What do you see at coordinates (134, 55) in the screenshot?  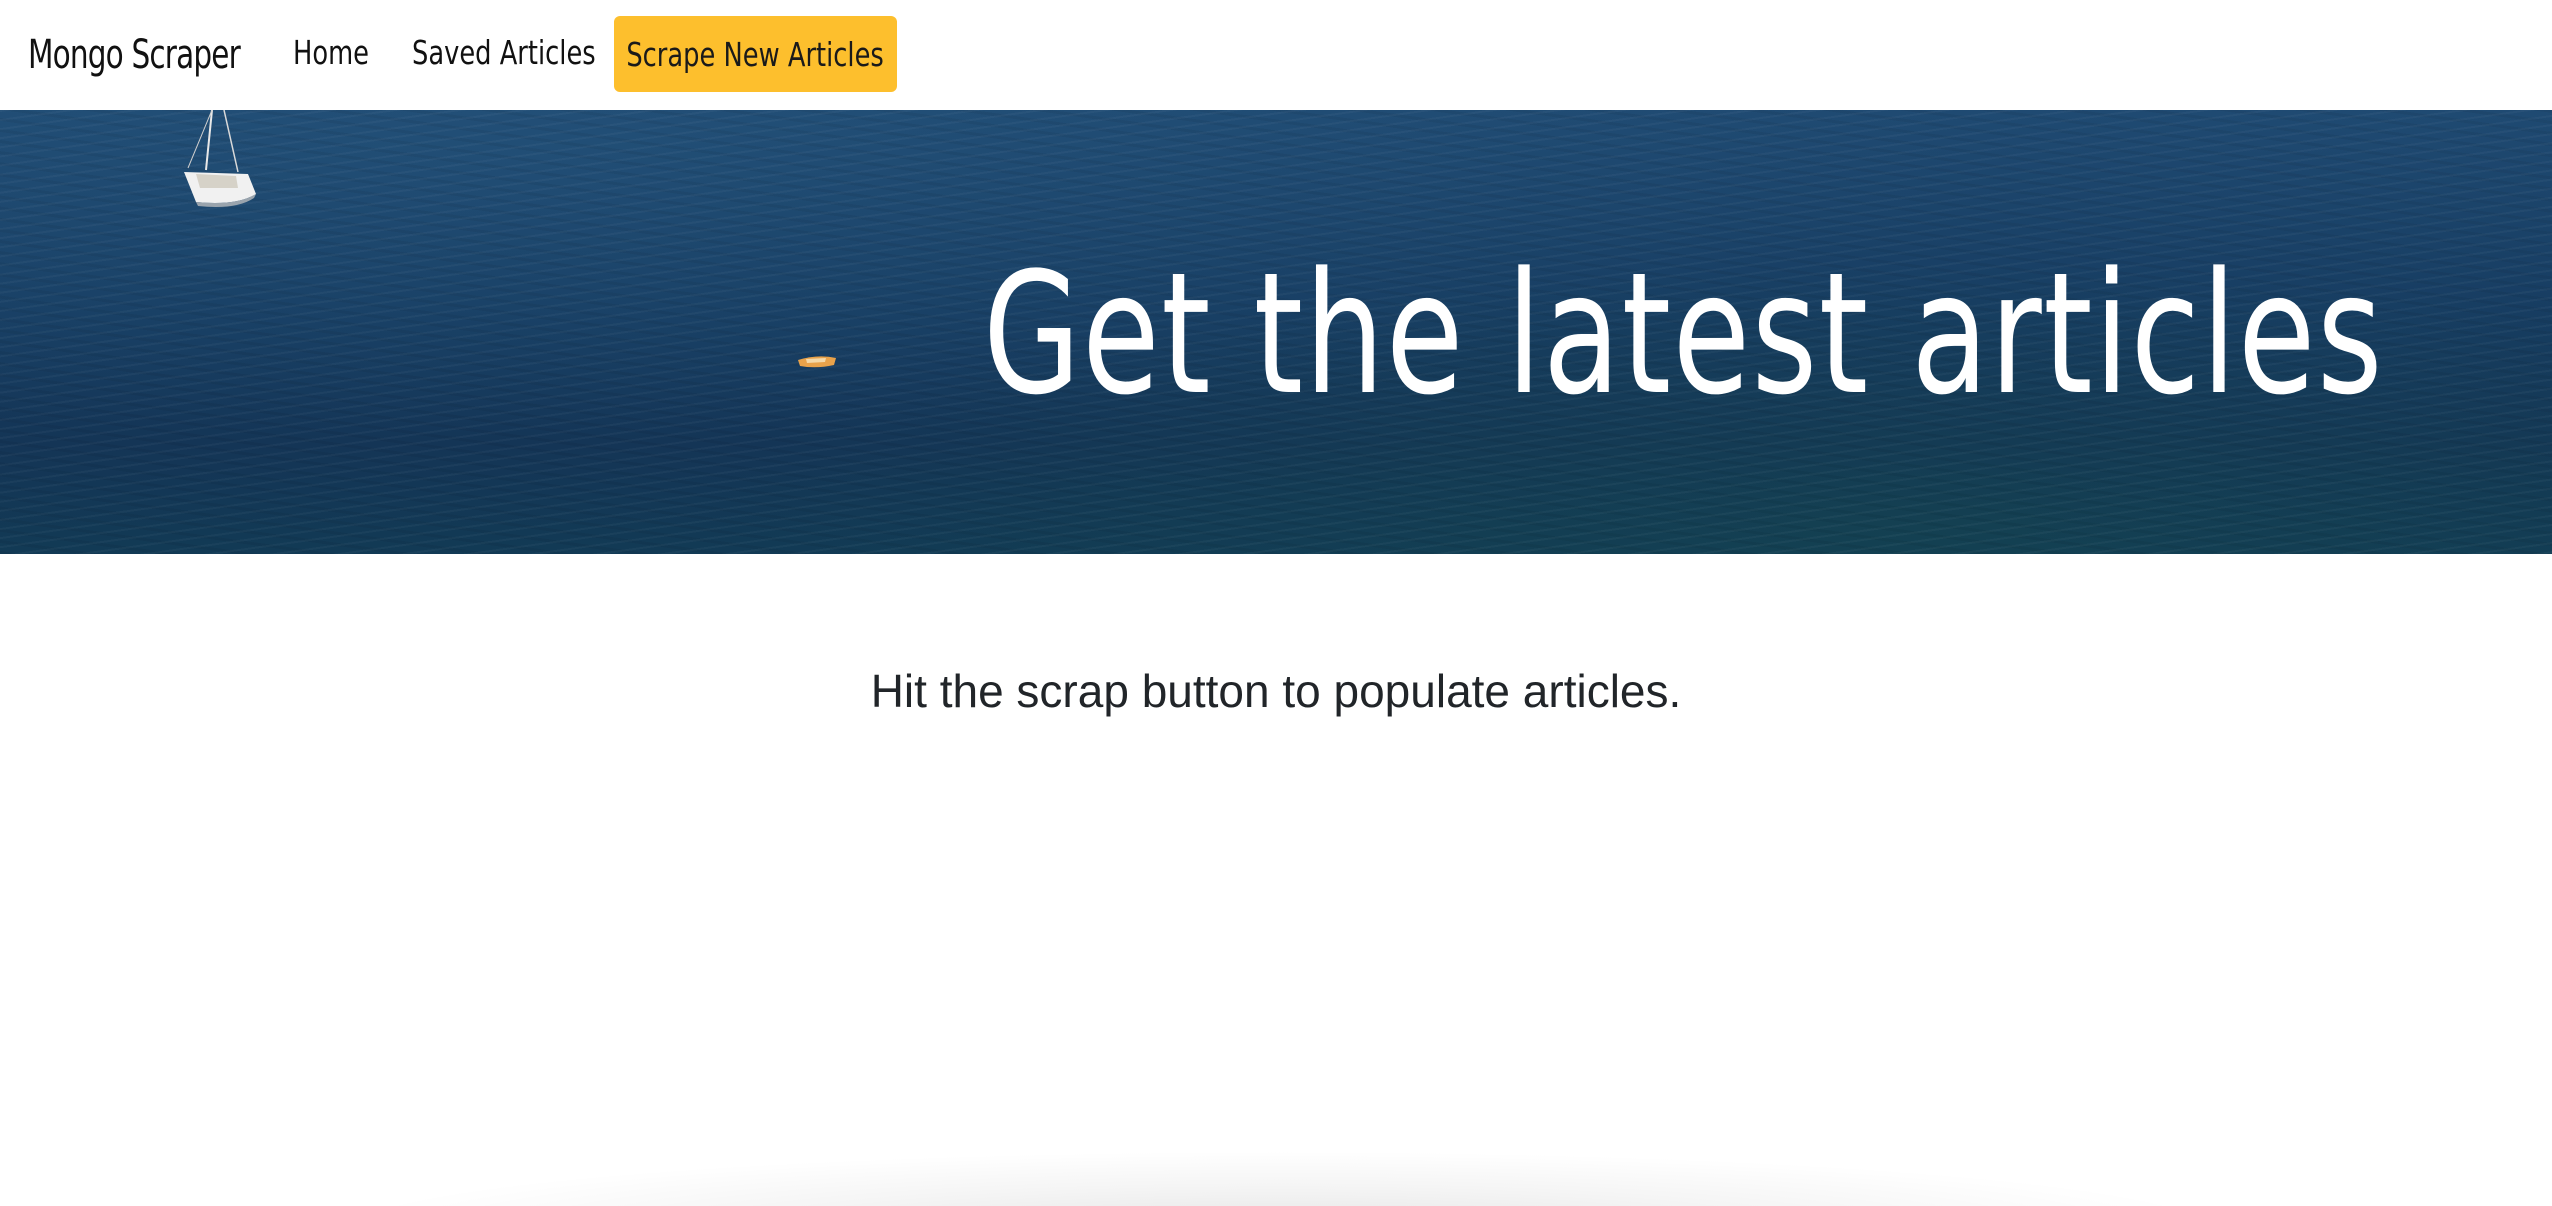 I see `brand-logo-link: Mongo Scraper` at bounding box center [134, 55].